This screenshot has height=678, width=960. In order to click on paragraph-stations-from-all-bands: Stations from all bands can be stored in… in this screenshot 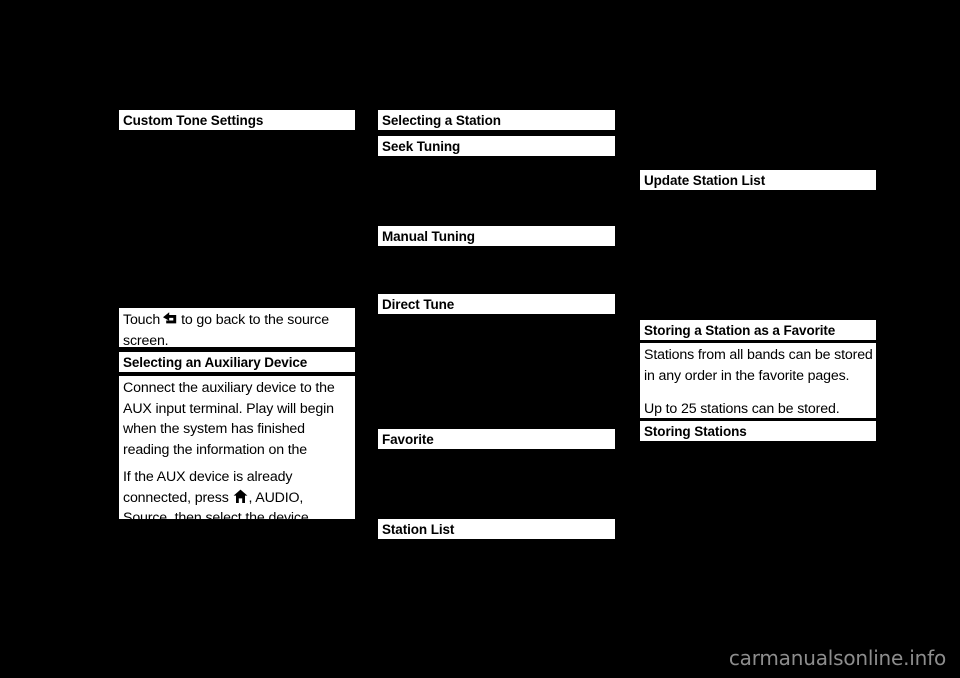, I will do `click(758, 373)`.